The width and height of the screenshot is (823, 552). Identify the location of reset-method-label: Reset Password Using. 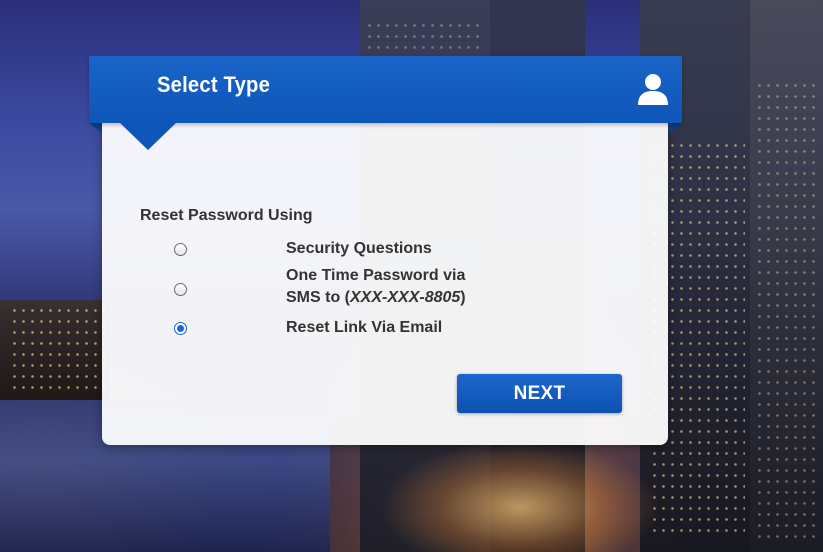
(226, 215).